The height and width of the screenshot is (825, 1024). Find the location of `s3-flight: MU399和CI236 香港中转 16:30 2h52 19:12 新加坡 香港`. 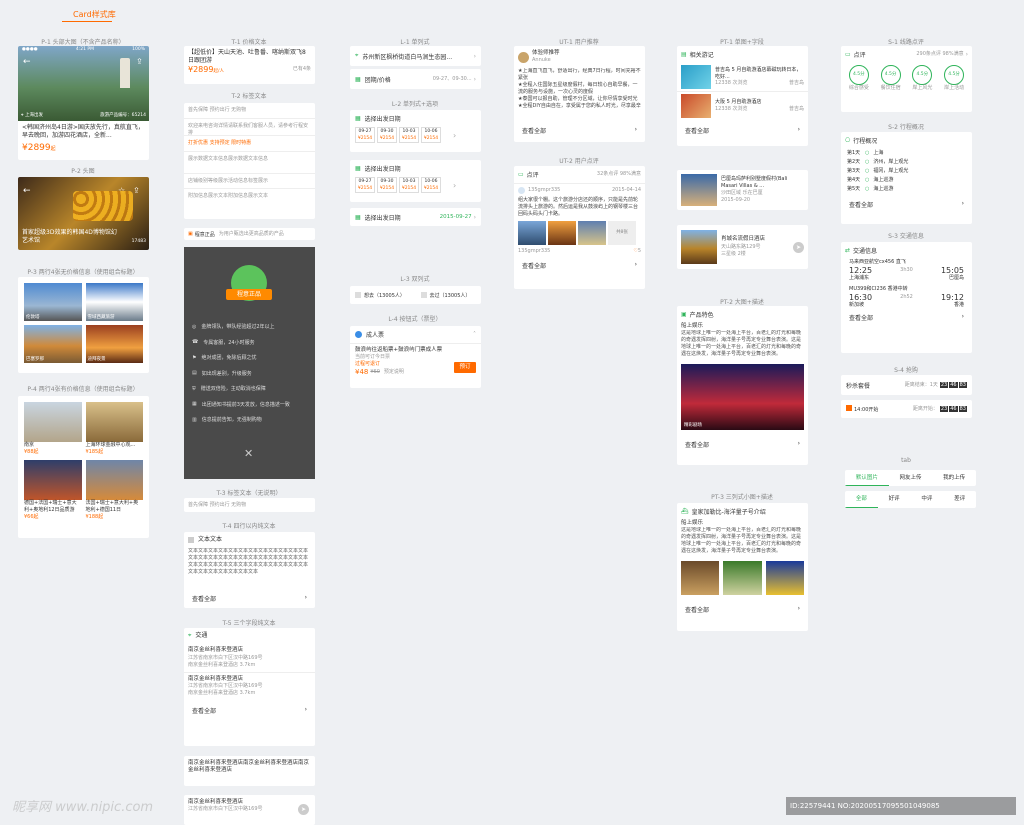

s3-flight: MU399和CI236 香港中转 16:30 2h52 19:12 新加坡 香港 is located at coordinates (906, 295).